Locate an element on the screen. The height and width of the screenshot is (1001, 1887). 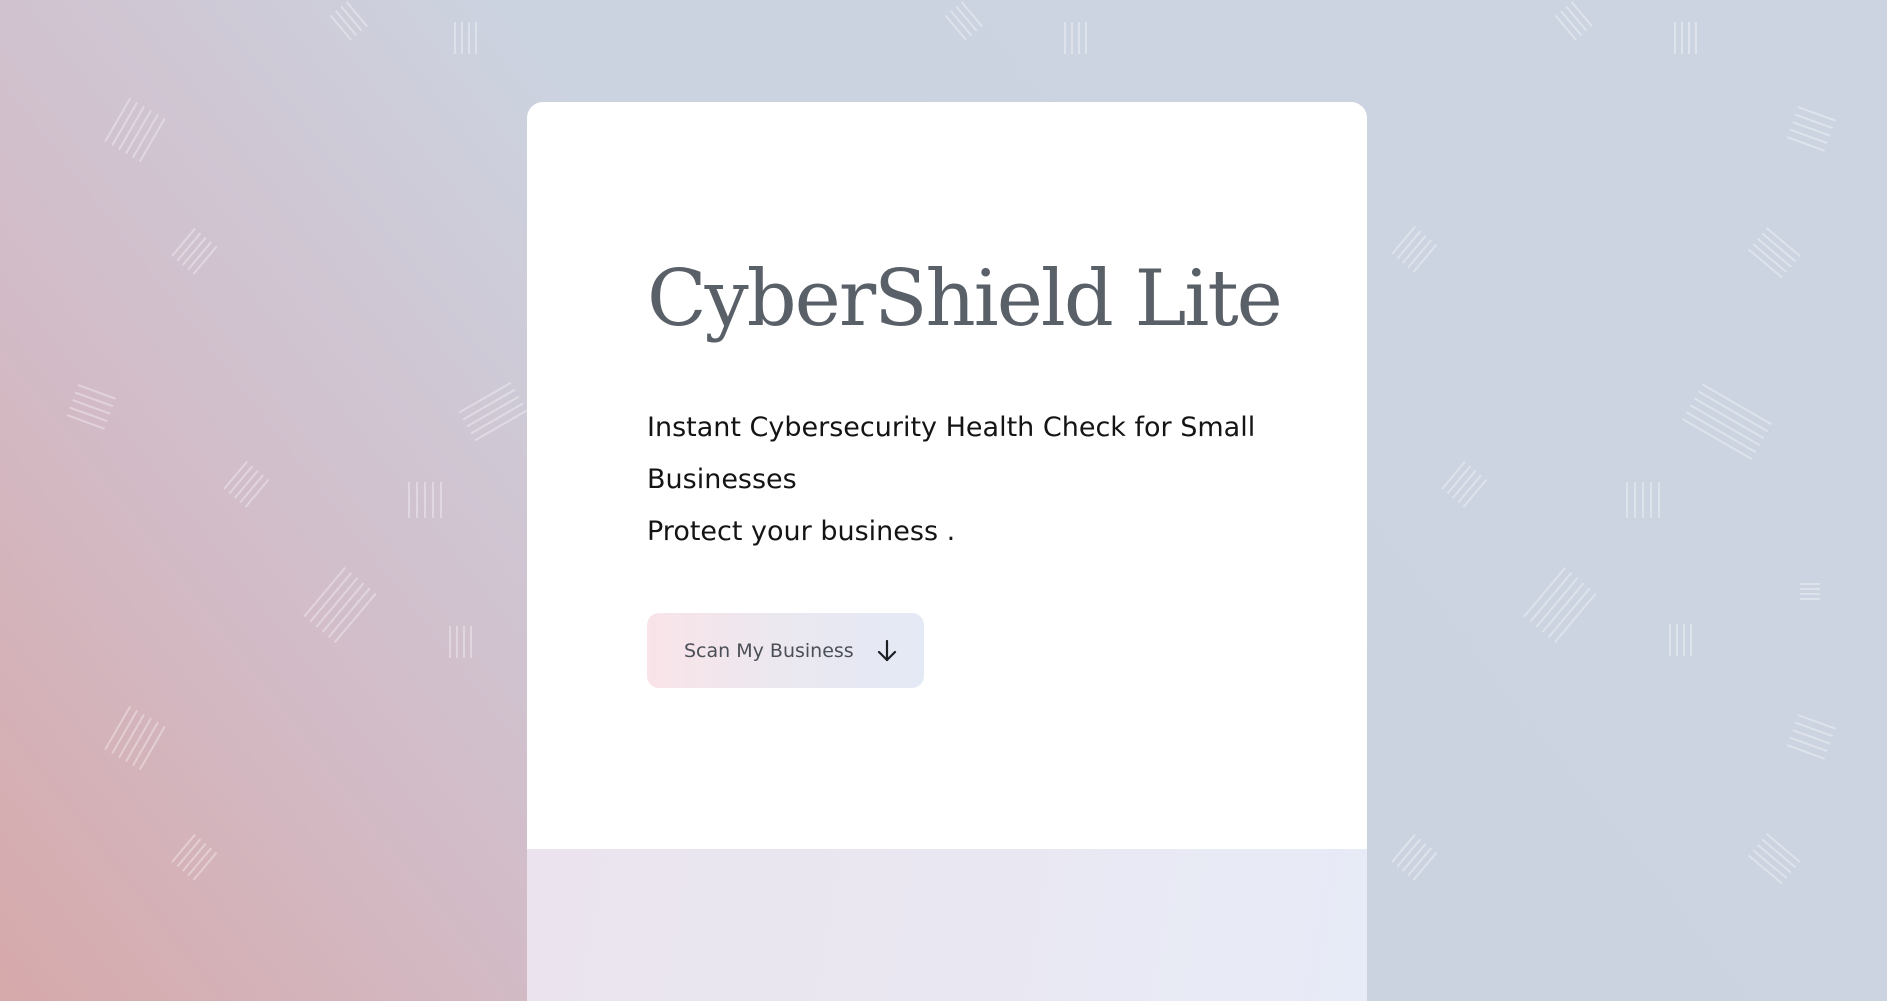
arrow-down-icon is located at coordinates (887, 651).